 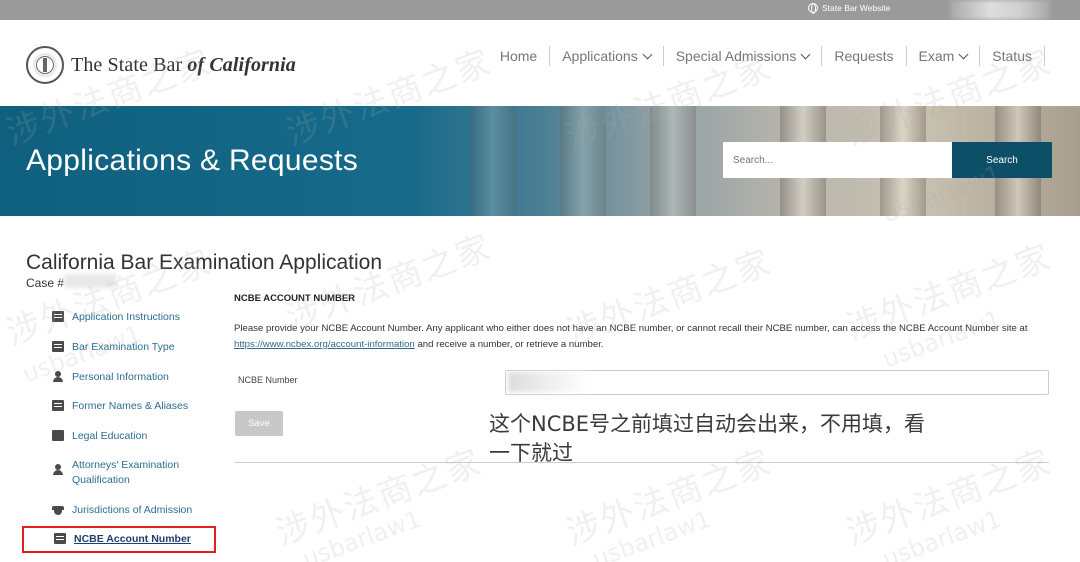 I want to click on page-title: California Bar Examination Application, so click(x=204, y=262).